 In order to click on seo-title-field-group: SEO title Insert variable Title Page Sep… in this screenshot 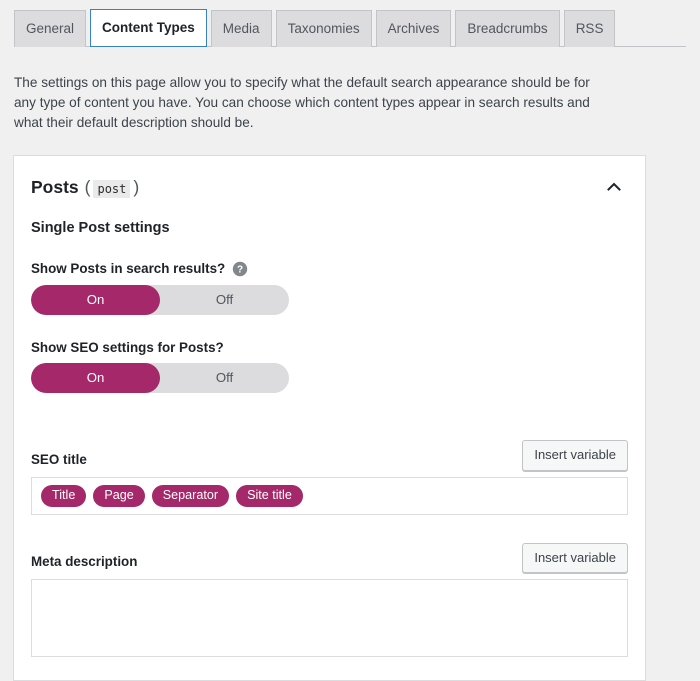, I will do `click(329, 476)`.